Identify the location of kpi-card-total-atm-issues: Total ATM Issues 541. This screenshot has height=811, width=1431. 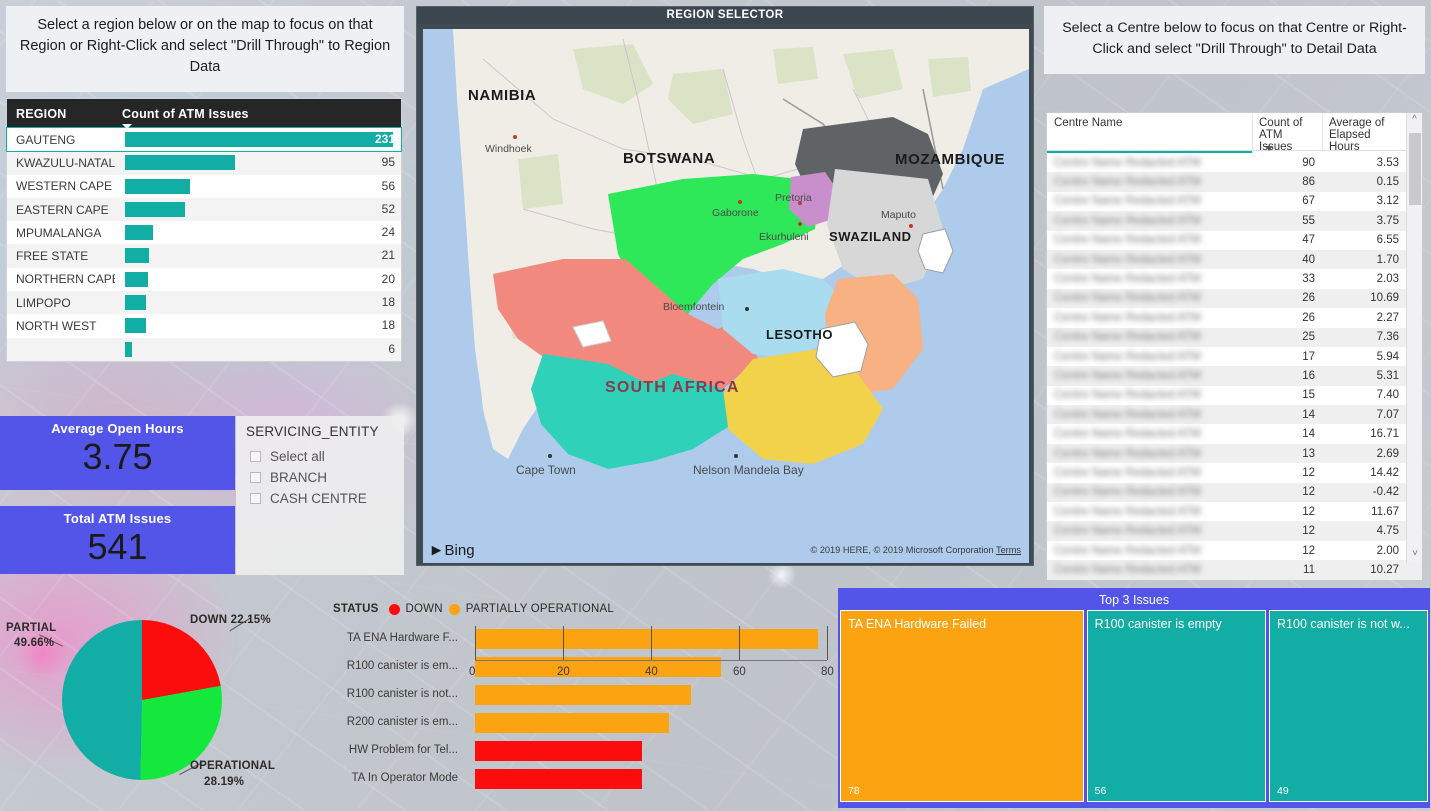
(117, 540).